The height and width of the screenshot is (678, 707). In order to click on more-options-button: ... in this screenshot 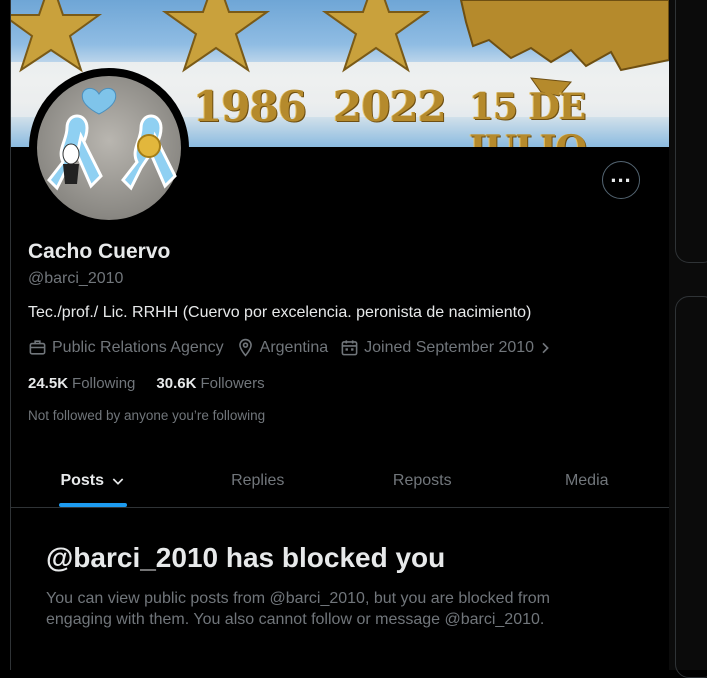, I will do `click(621, 180)`.